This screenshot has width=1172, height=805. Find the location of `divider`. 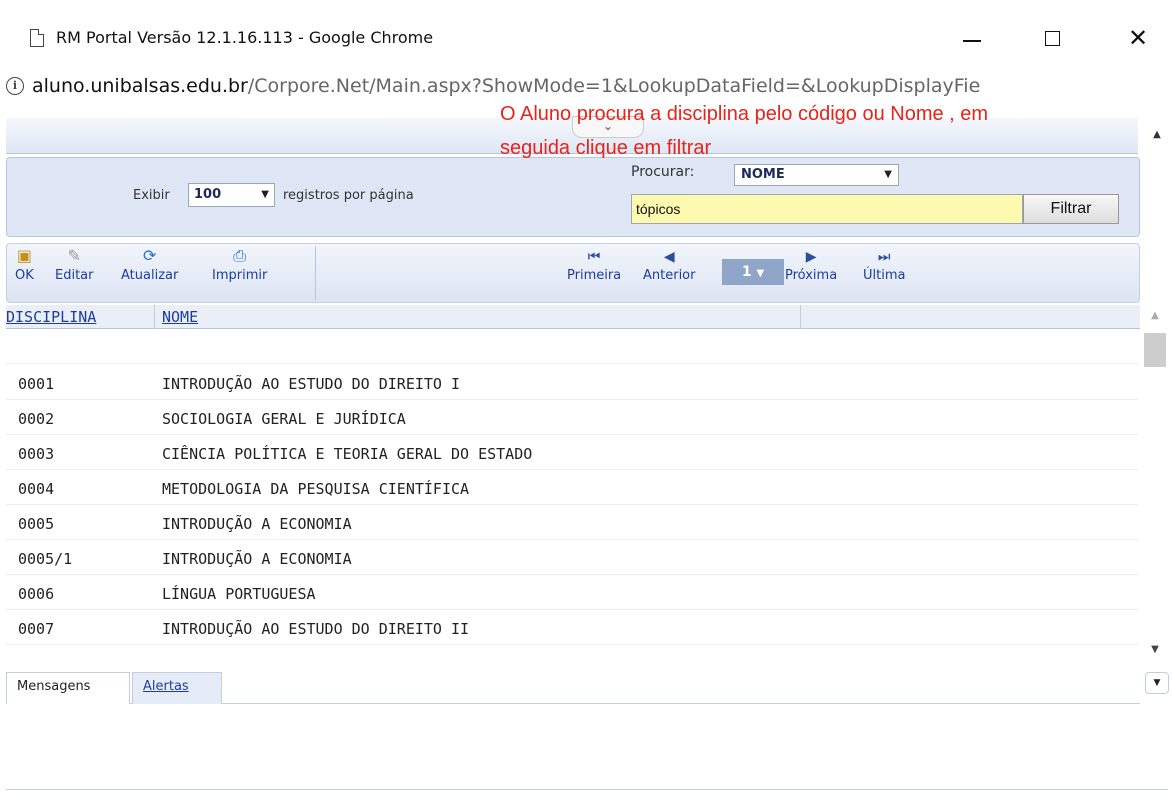

divider is located at coordinates (587, 789).